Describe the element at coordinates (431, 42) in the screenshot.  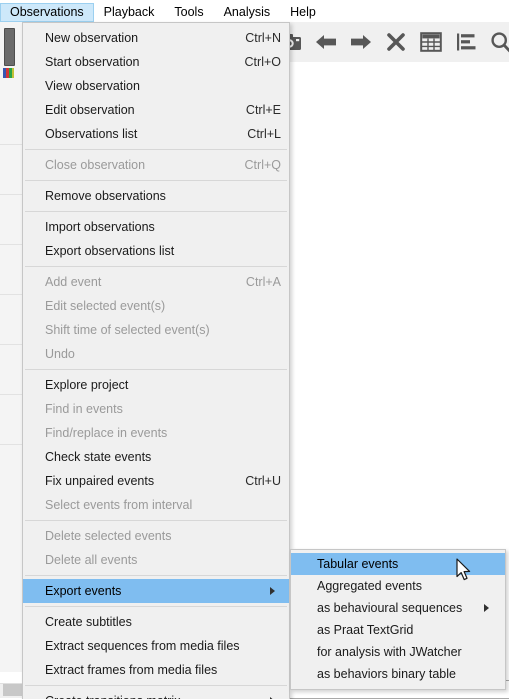
I see `table-grid-icon` at that location.